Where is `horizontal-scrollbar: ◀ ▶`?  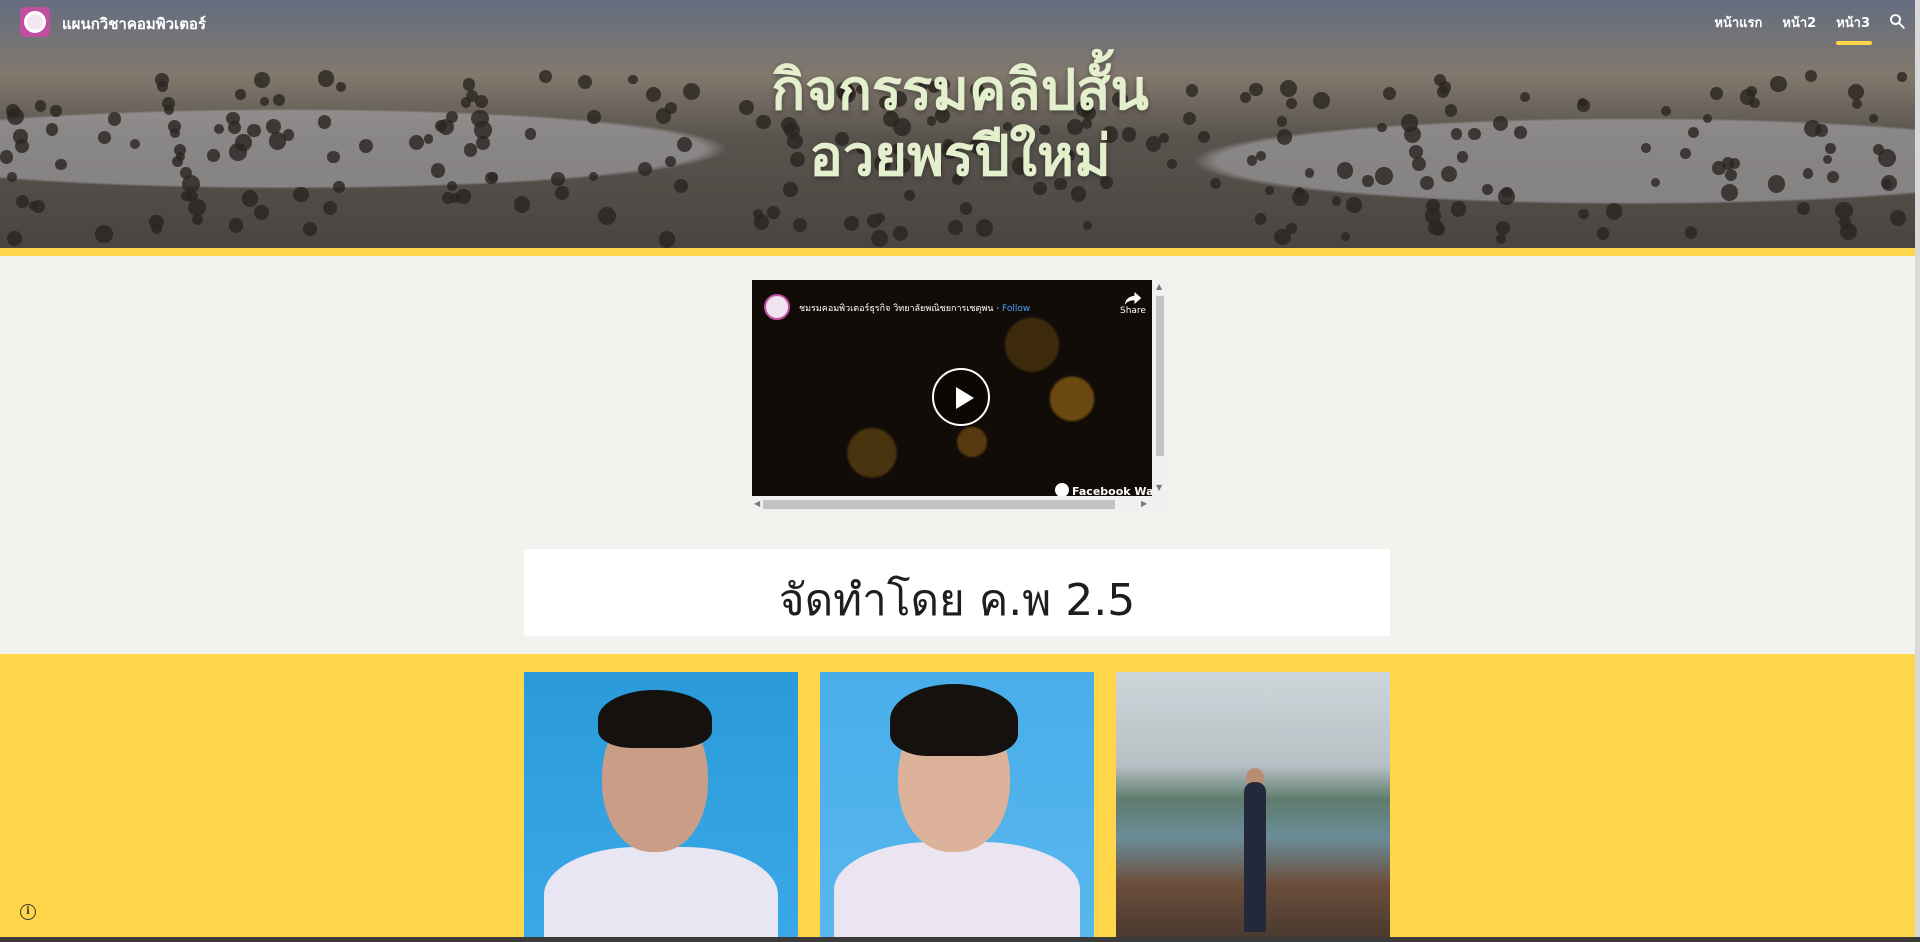 horizontal-scrollbar: ◀ ▶ is located at coordinates (952, 504).